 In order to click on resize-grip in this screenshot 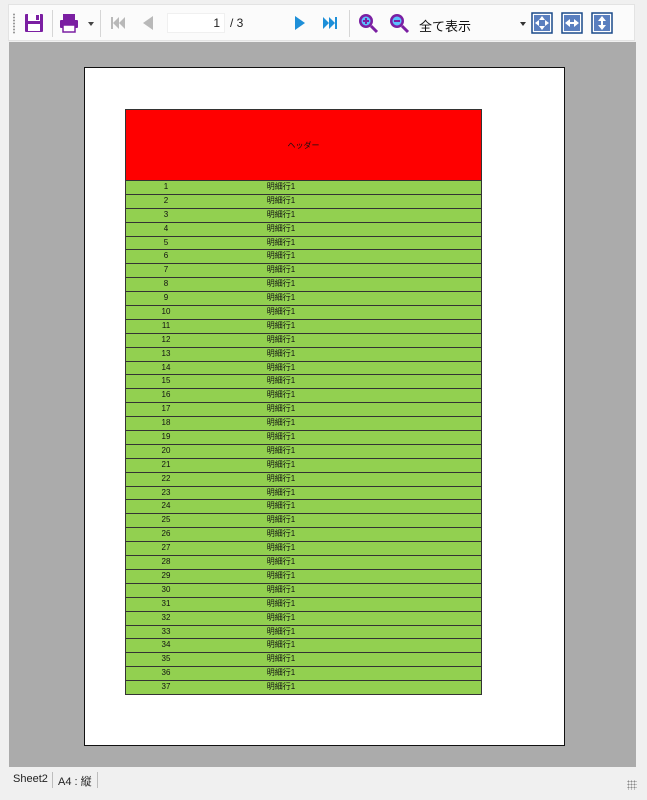, I will do `click(632, 785)`.